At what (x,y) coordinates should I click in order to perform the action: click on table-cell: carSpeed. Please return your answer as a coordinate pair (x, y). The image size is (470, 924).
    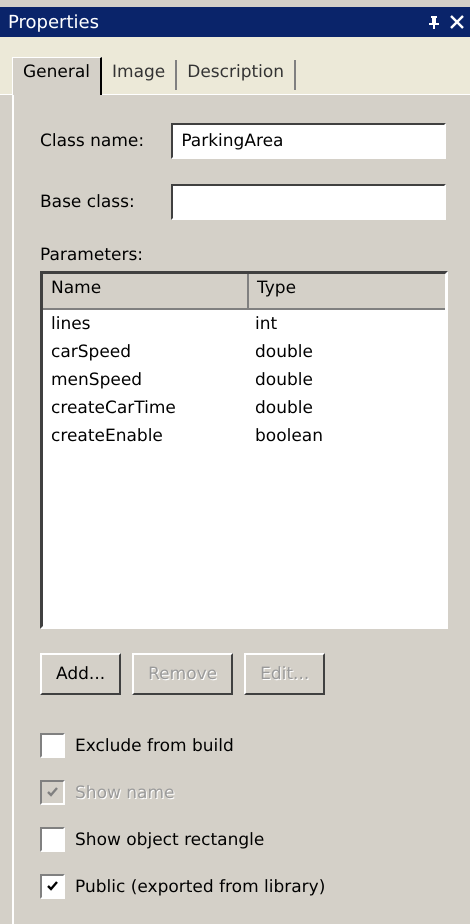
    Looking at the image, I should click on (91, 352).